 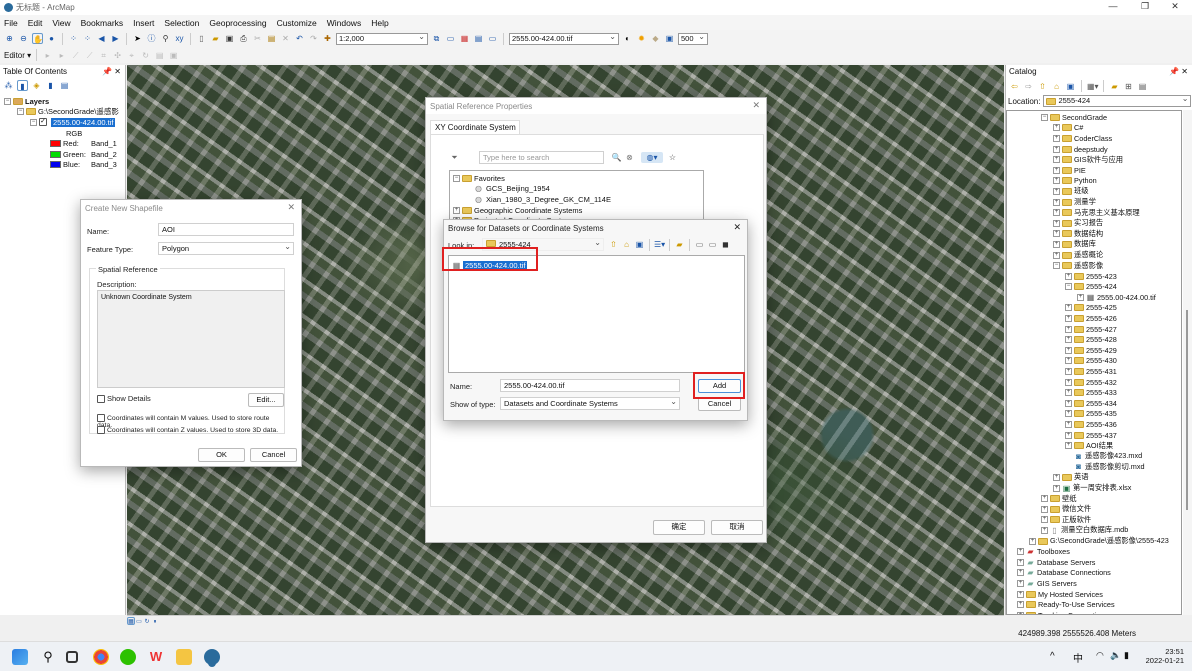 What do you see at coordinates (50, 85) in the screenshot?
I see `list-by-selection-icon: ▮` at bounding box center [50, 85].